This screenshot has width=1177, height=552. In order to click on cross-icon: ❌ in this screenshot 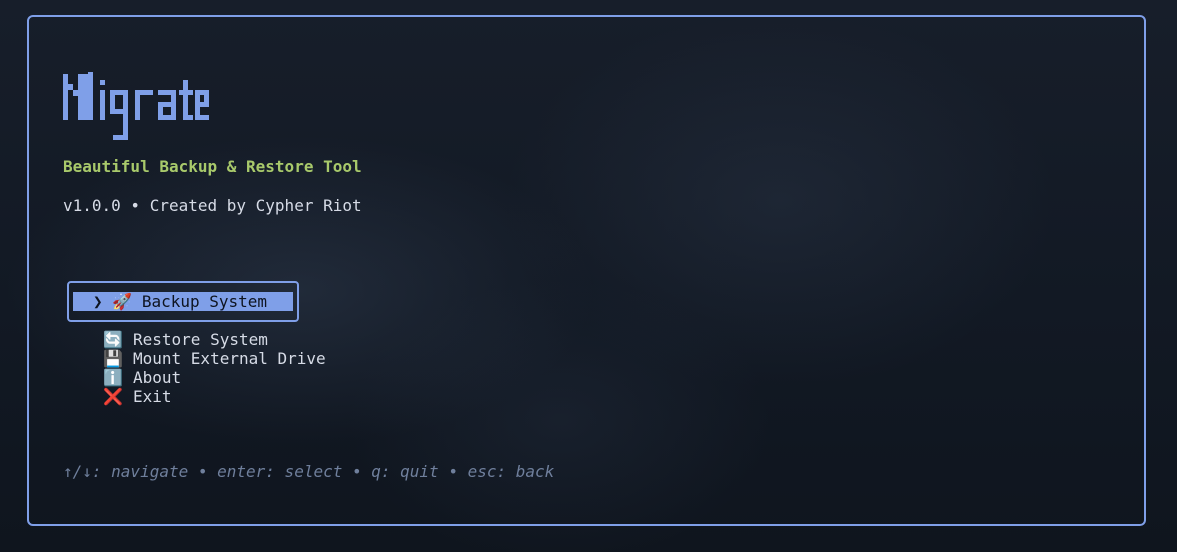, I will do `click(113, 396)`.